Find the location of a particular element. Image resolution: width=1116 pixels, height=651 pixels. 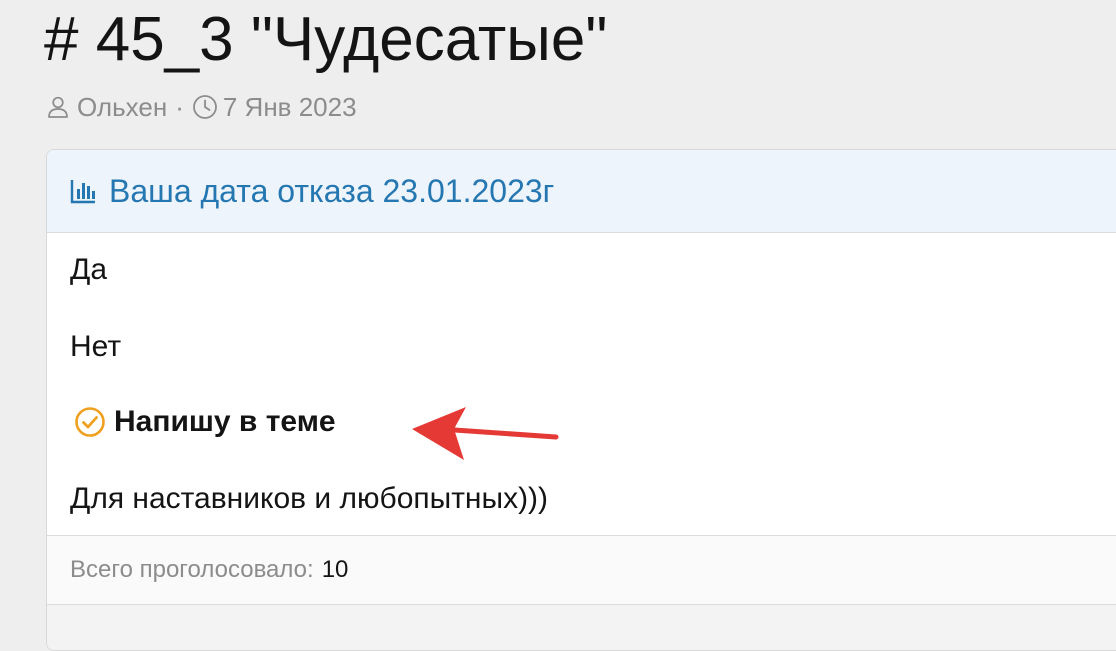

poll-option: Да is located at coordinates (88, 270).